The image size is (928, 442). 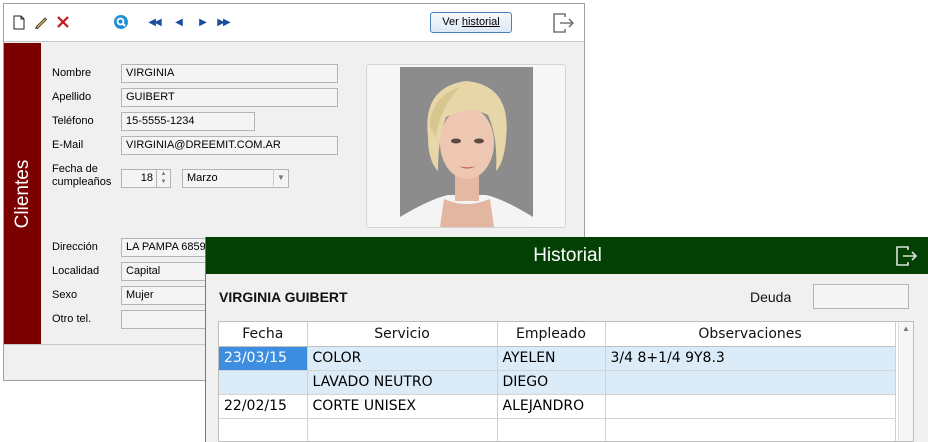 I want to click on deuda-label: Deuda, so click(x=771, y=297).